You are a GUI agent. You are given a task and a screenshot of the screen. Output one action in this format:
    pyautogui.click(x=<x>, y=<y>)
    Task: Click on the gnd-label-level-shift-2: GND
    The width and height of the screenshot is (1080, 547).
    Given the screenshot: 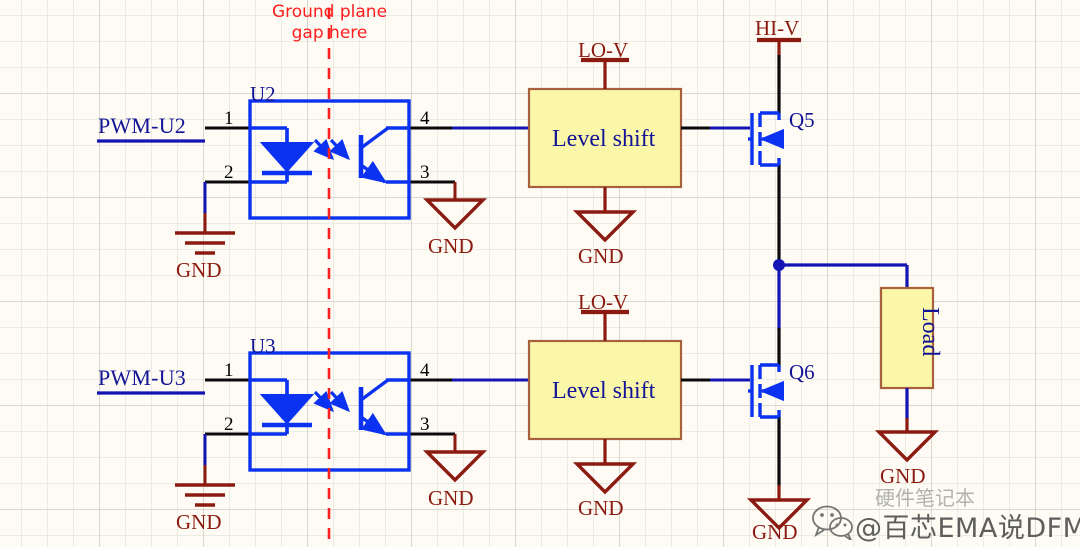 What is the action you would take?
    pyautogui.click(x=601, y=508)
    